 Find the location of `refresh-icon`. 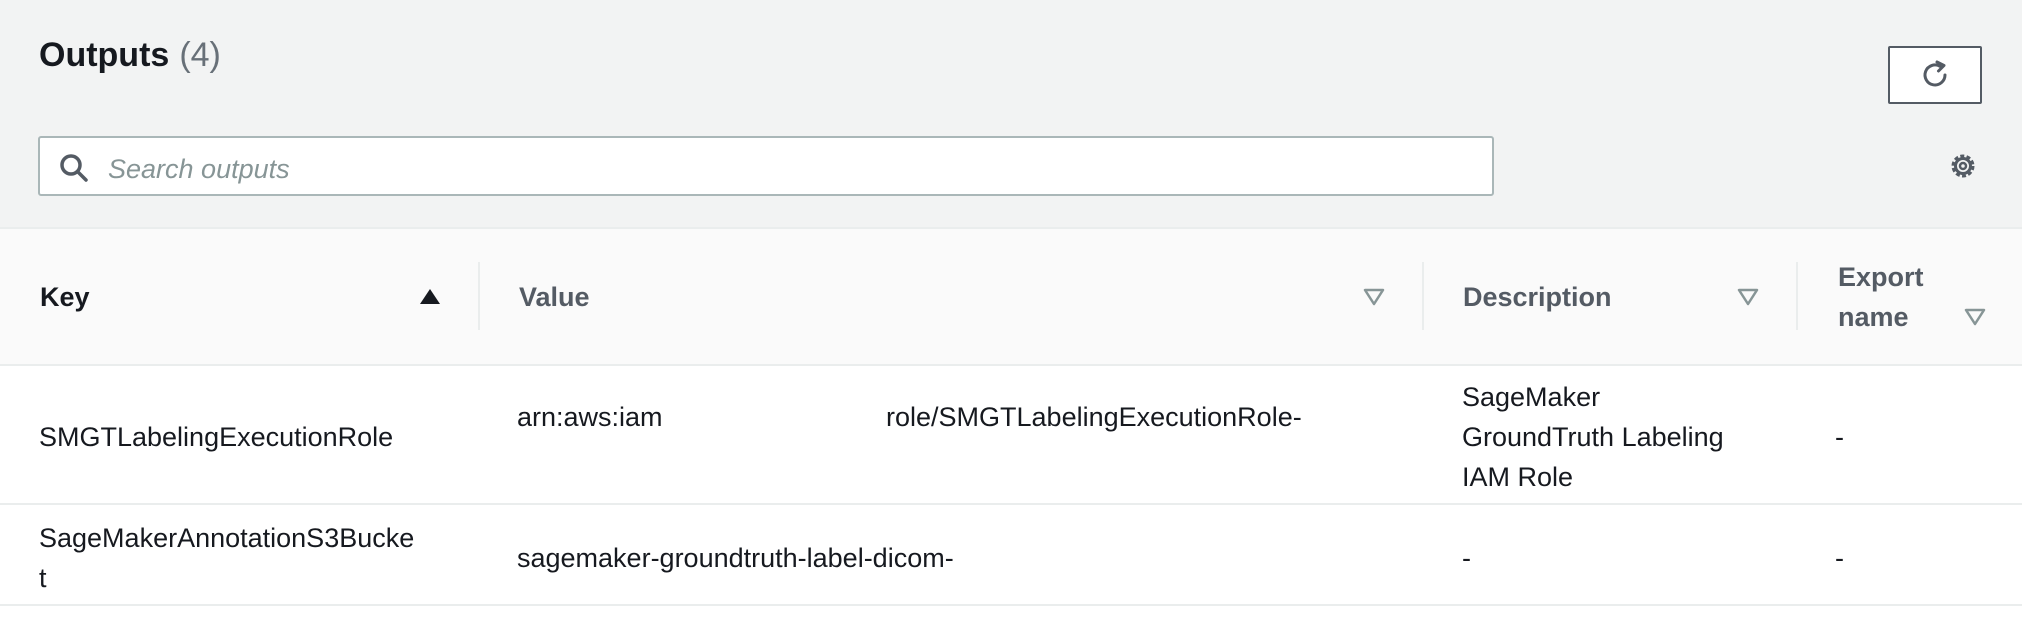

refresh-icon is located at coordinates (1935, 73).